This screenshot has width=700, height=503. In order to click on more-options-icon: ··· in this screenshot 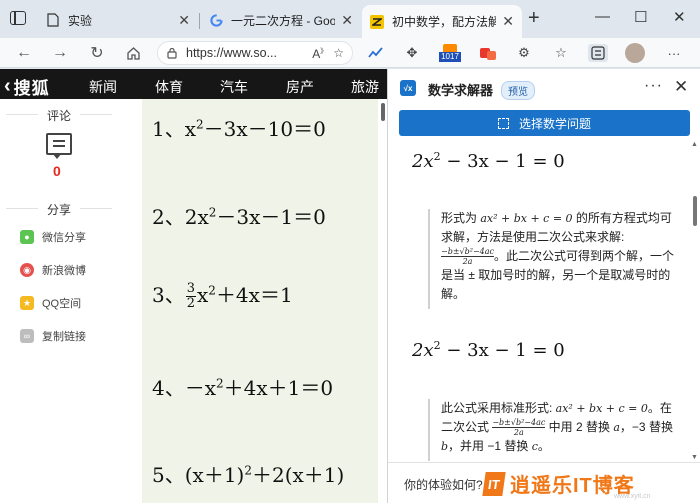, I will do `click(653, 86)`.